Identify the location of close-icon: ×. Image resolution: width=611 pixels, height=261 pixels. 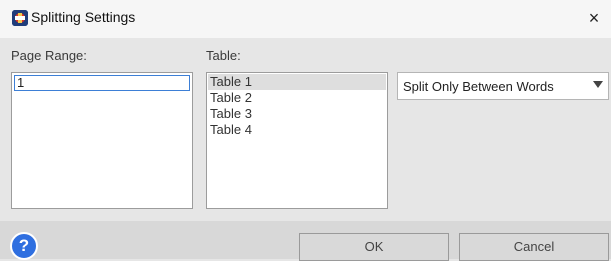
(594, 18).